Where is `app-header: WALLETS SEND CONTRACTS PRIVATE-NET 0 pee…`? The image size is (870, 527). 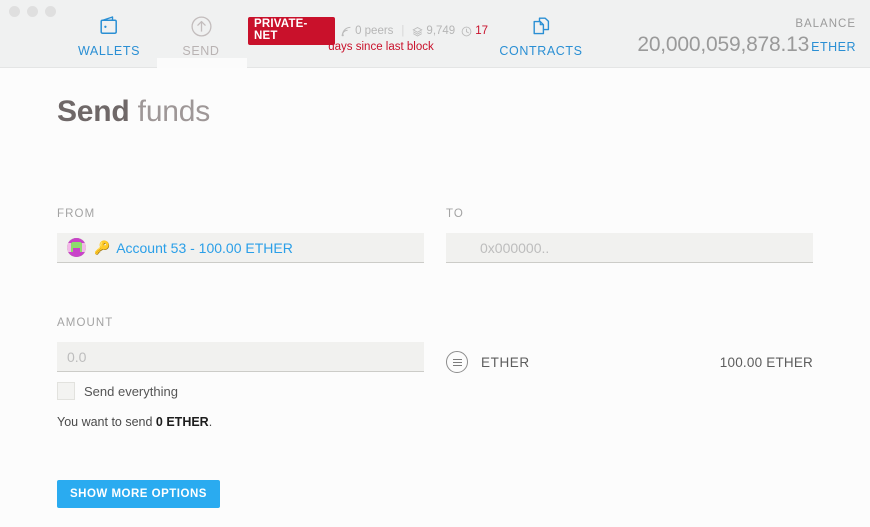
app-header: WALLETS SEND CONTRACTS PRIVATE-NET 0 pee… is located at coordinates (435, 34).